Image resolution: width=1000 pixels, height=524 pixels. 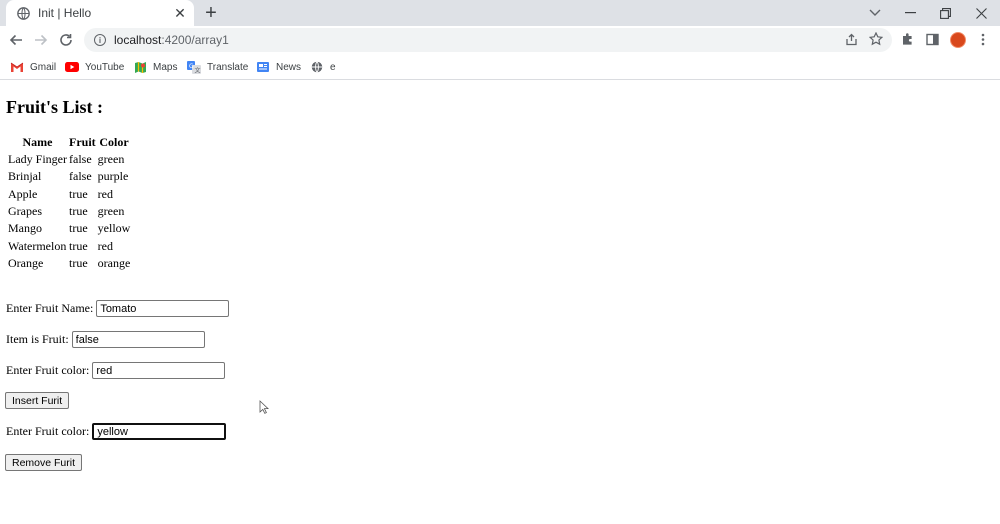 What do you see at coordinates (26, 262) in the screenshot?
I see `cell-name: Orange` at bounding box center [26, 262].